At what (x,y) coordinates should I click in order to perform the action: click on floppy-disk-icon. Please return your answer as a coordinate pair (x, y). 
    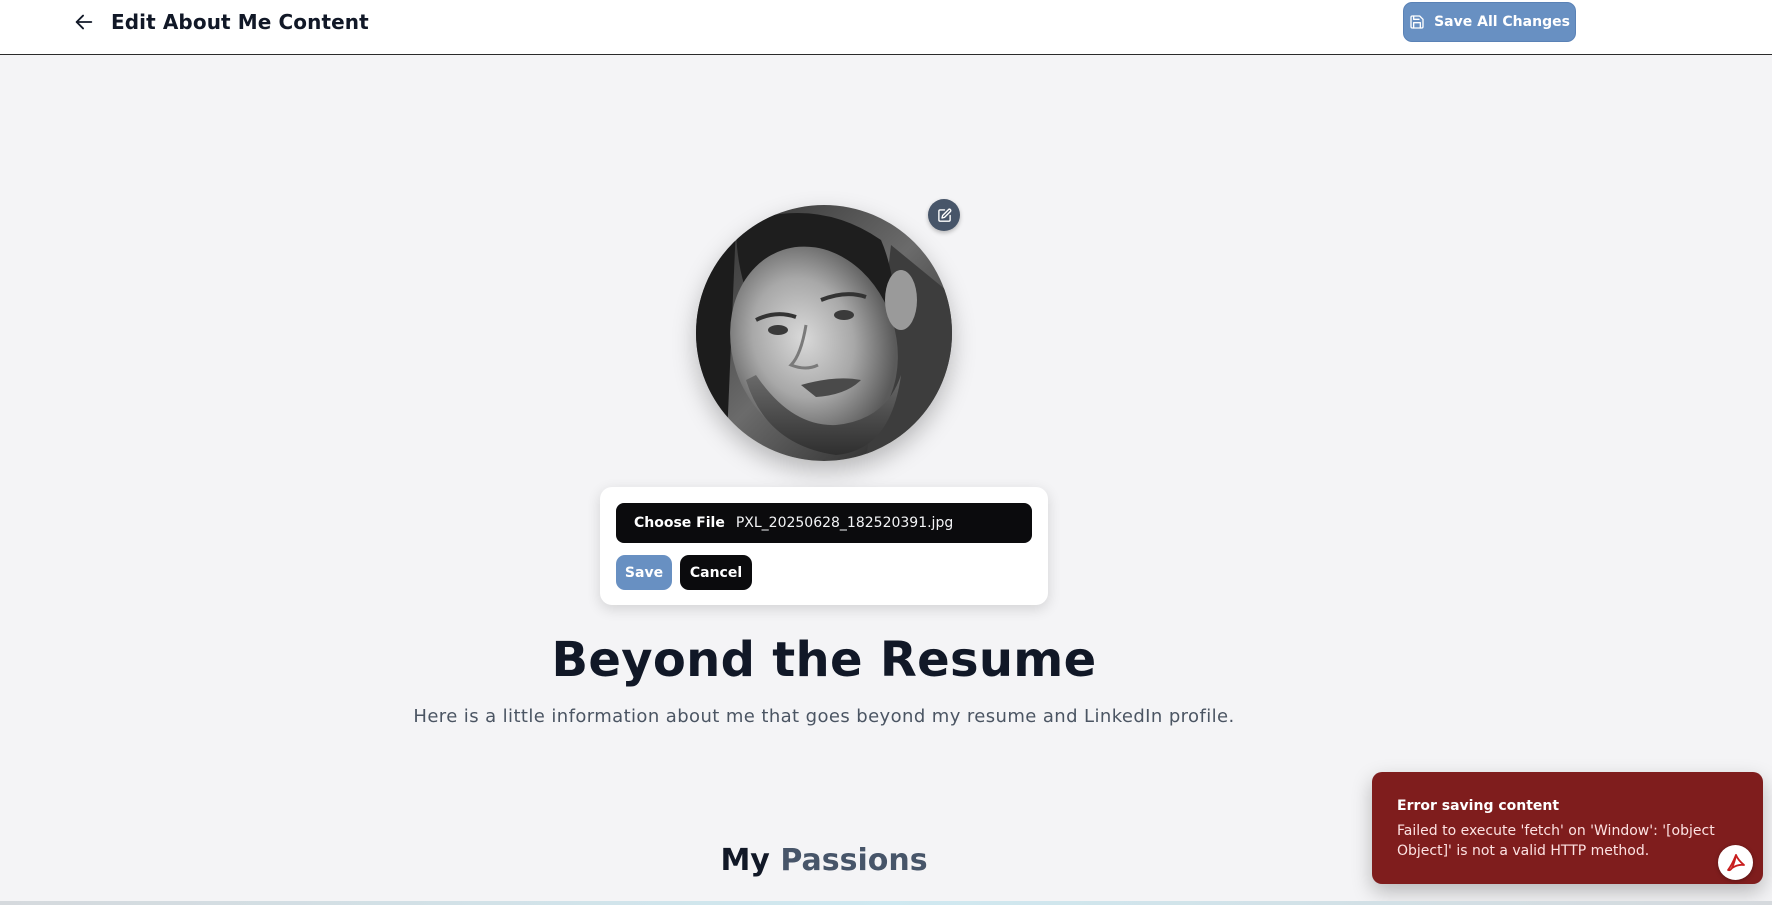
    Looking at the image, I should click on (1417, 22).